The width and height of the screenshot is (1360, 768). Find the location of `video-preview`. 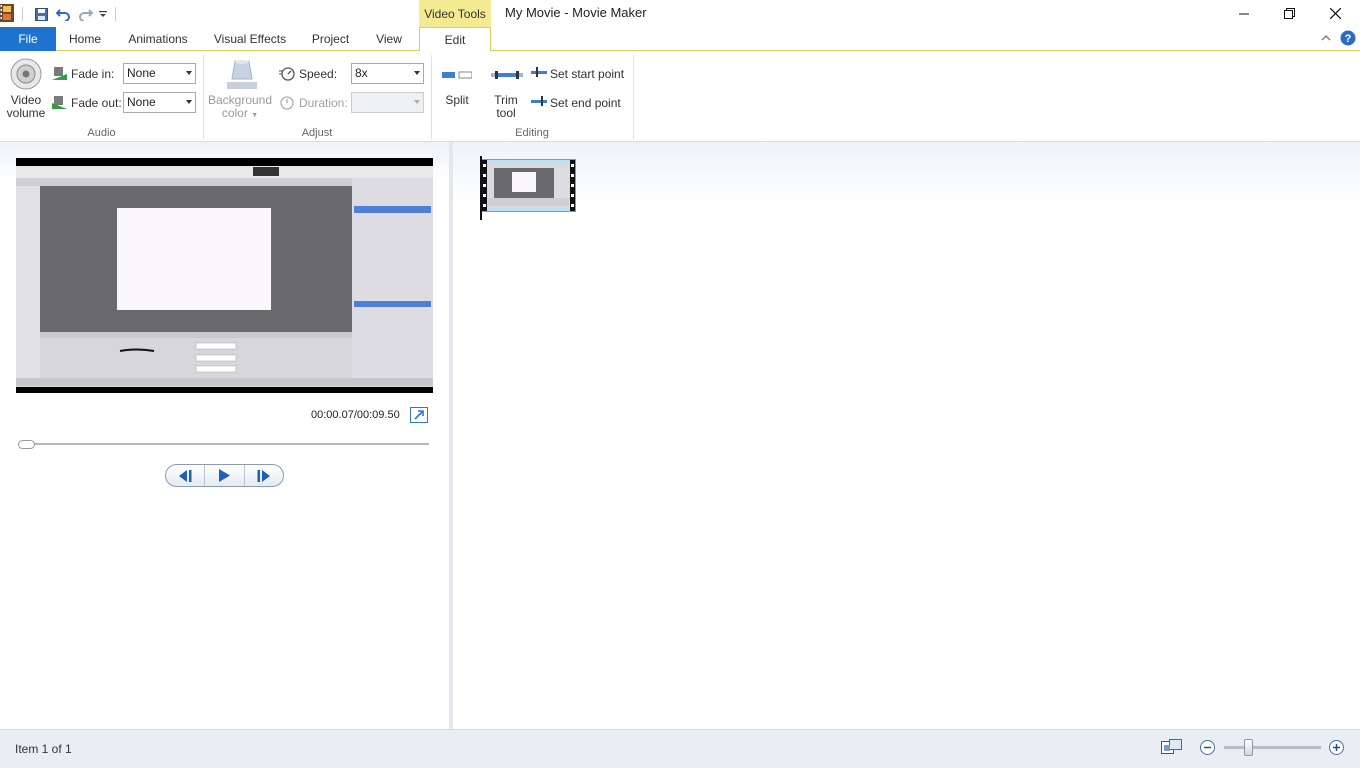

video-preview is located at coordinates (224, 275).